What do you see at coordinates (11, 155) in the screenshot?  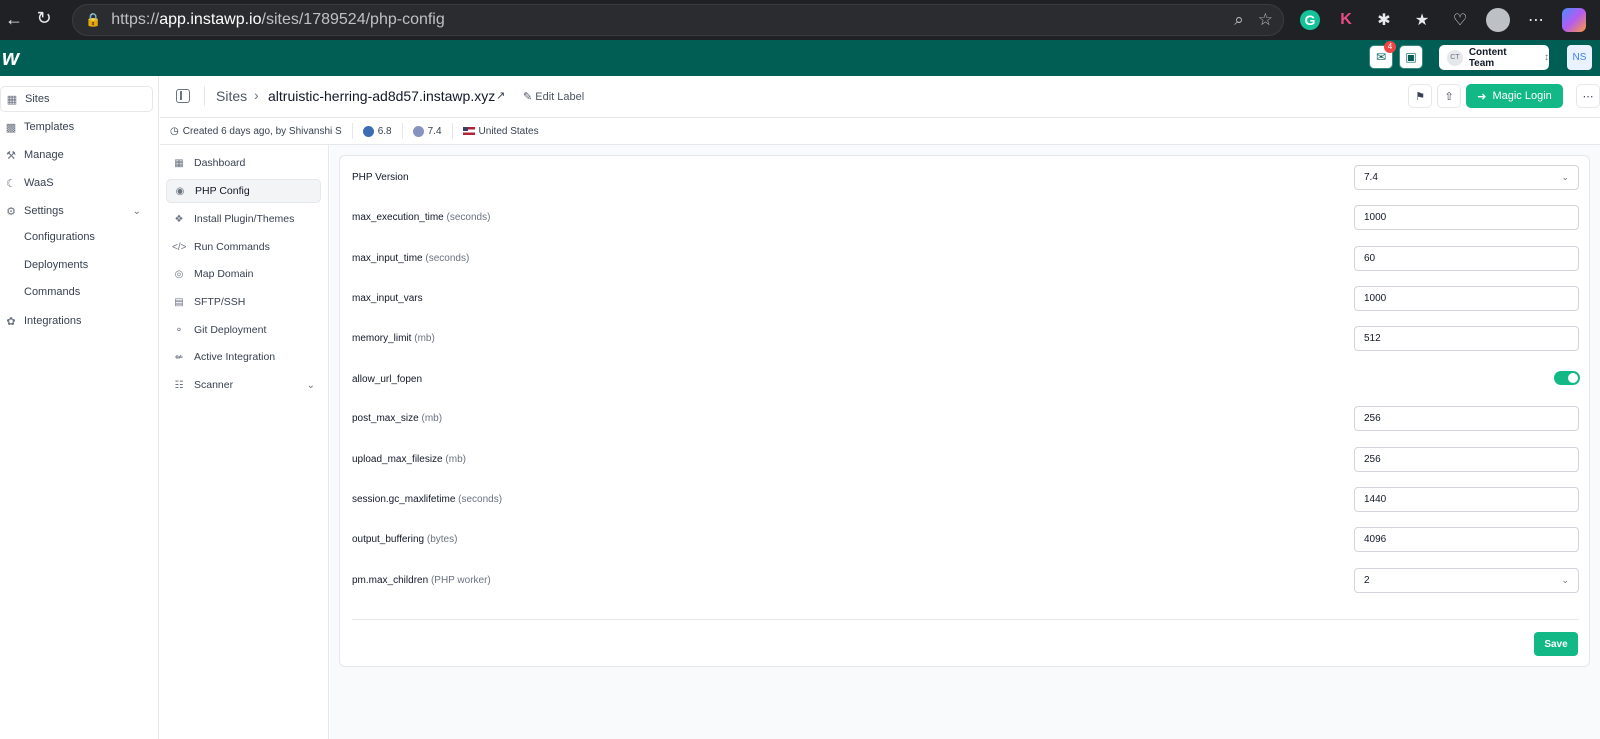 I see `manage-icon: ⚒` at bounding box center [11, 155].